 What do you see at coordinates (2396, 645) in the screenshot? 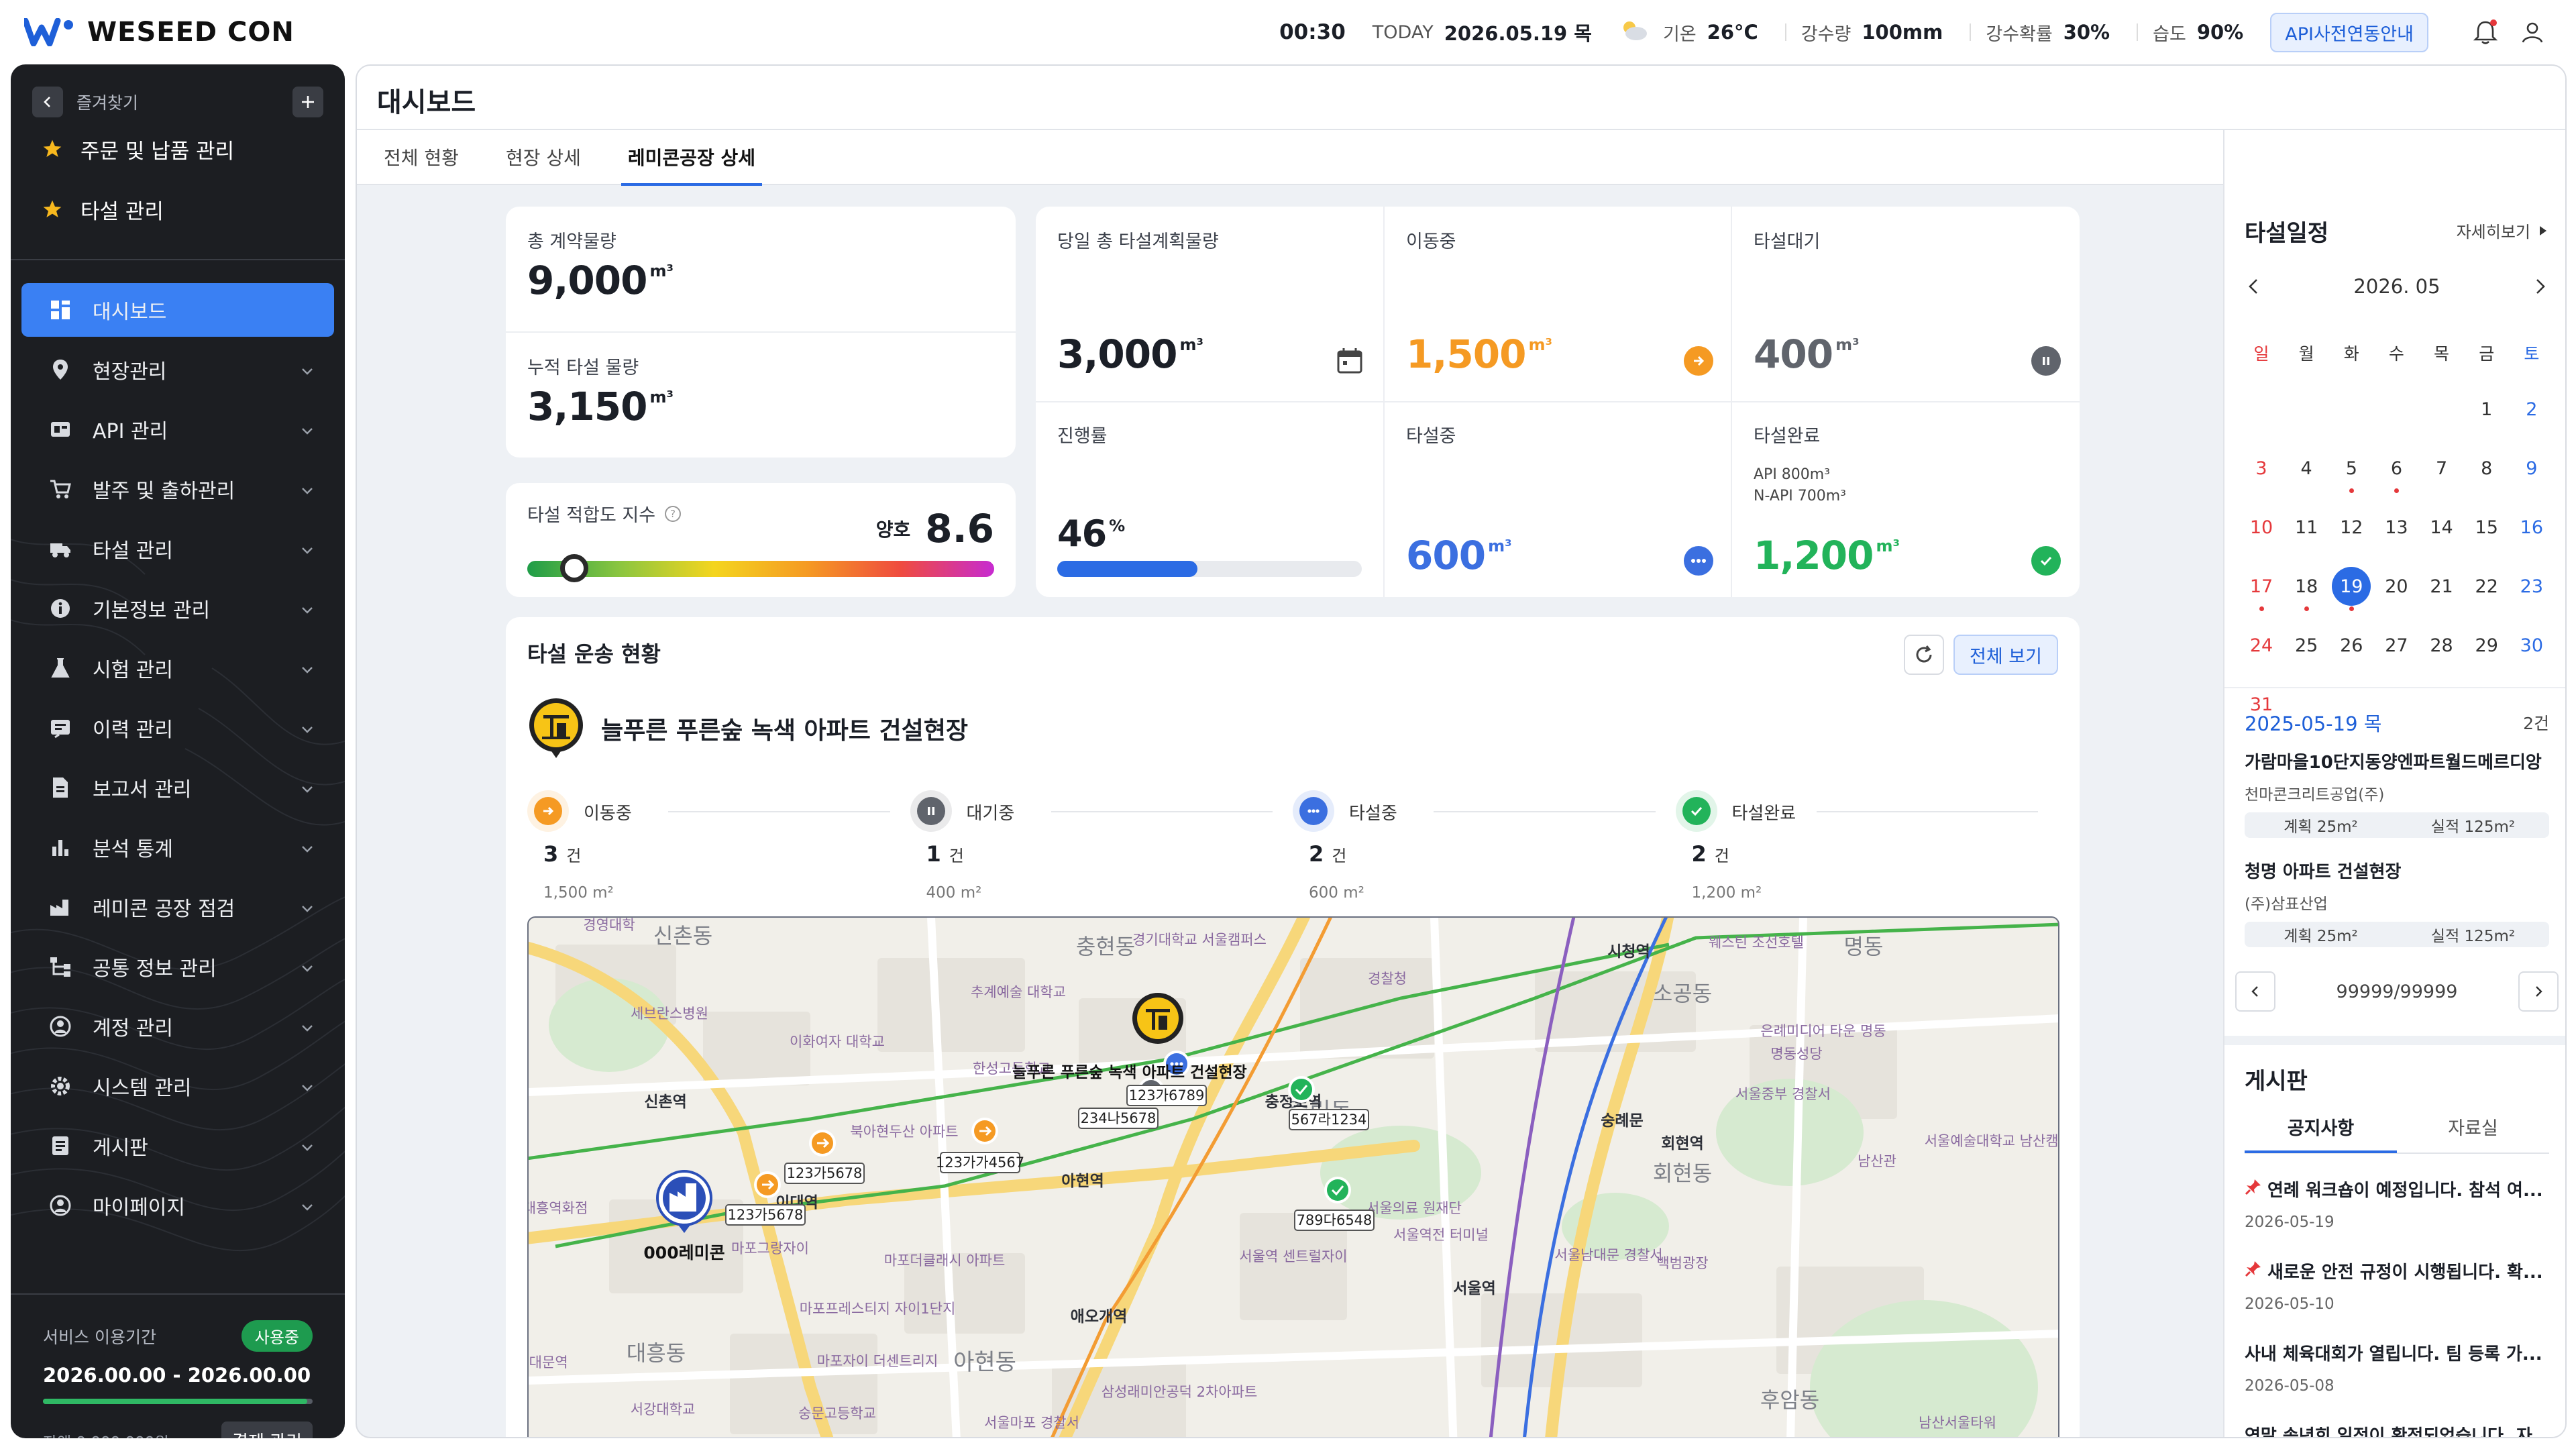
I see `calendar-day: 27` at bounding box center [2396, 645].